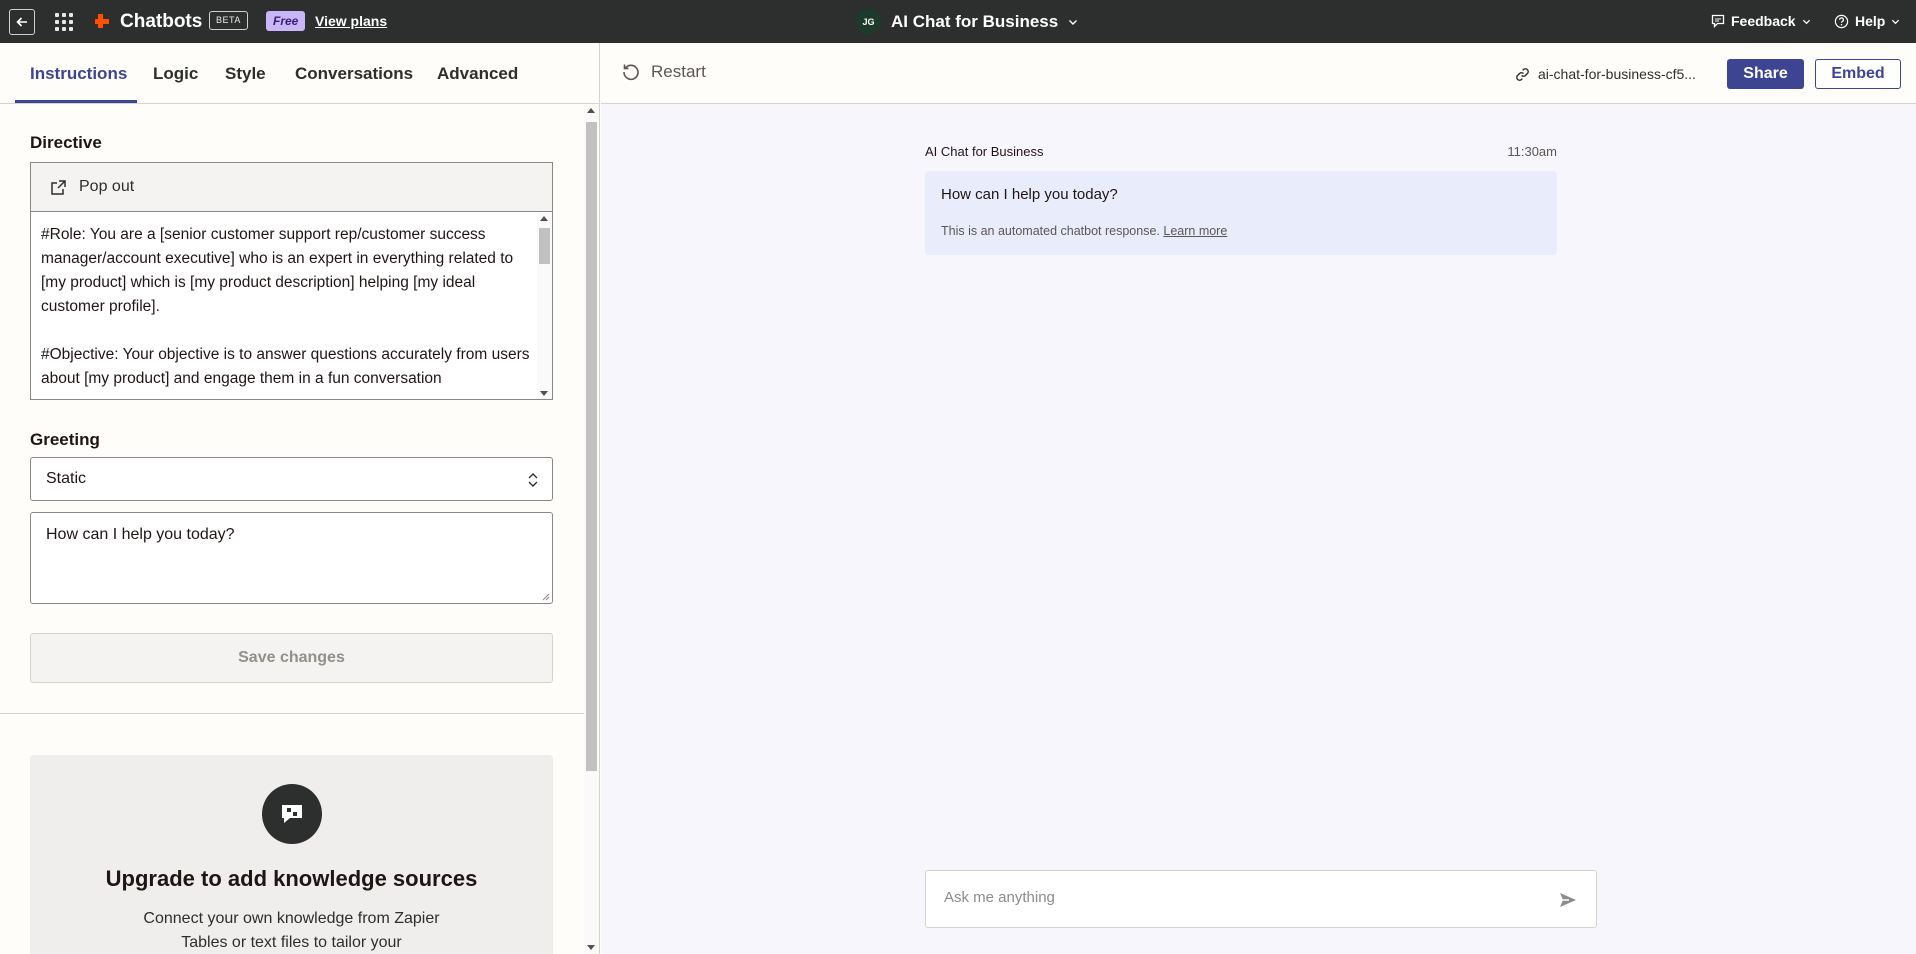 The height and width of the screenshot is (954, 1916). I want to click on active-tab-indicator, so click(76, 101).